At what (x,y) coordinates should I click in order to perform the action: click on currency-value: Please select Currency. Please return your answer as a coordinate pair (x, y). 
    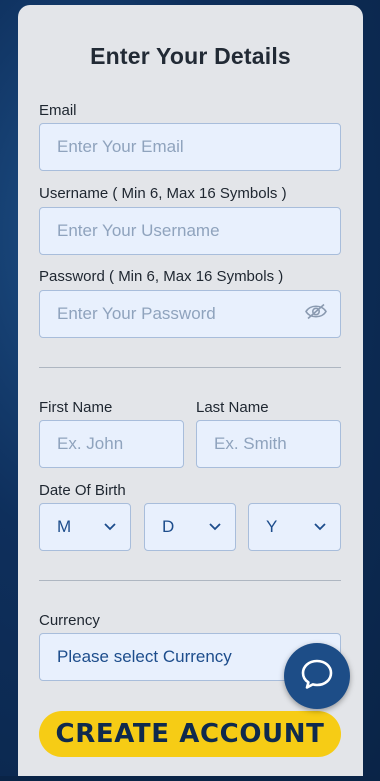
    Looking at the image, I should click on (144, 656).